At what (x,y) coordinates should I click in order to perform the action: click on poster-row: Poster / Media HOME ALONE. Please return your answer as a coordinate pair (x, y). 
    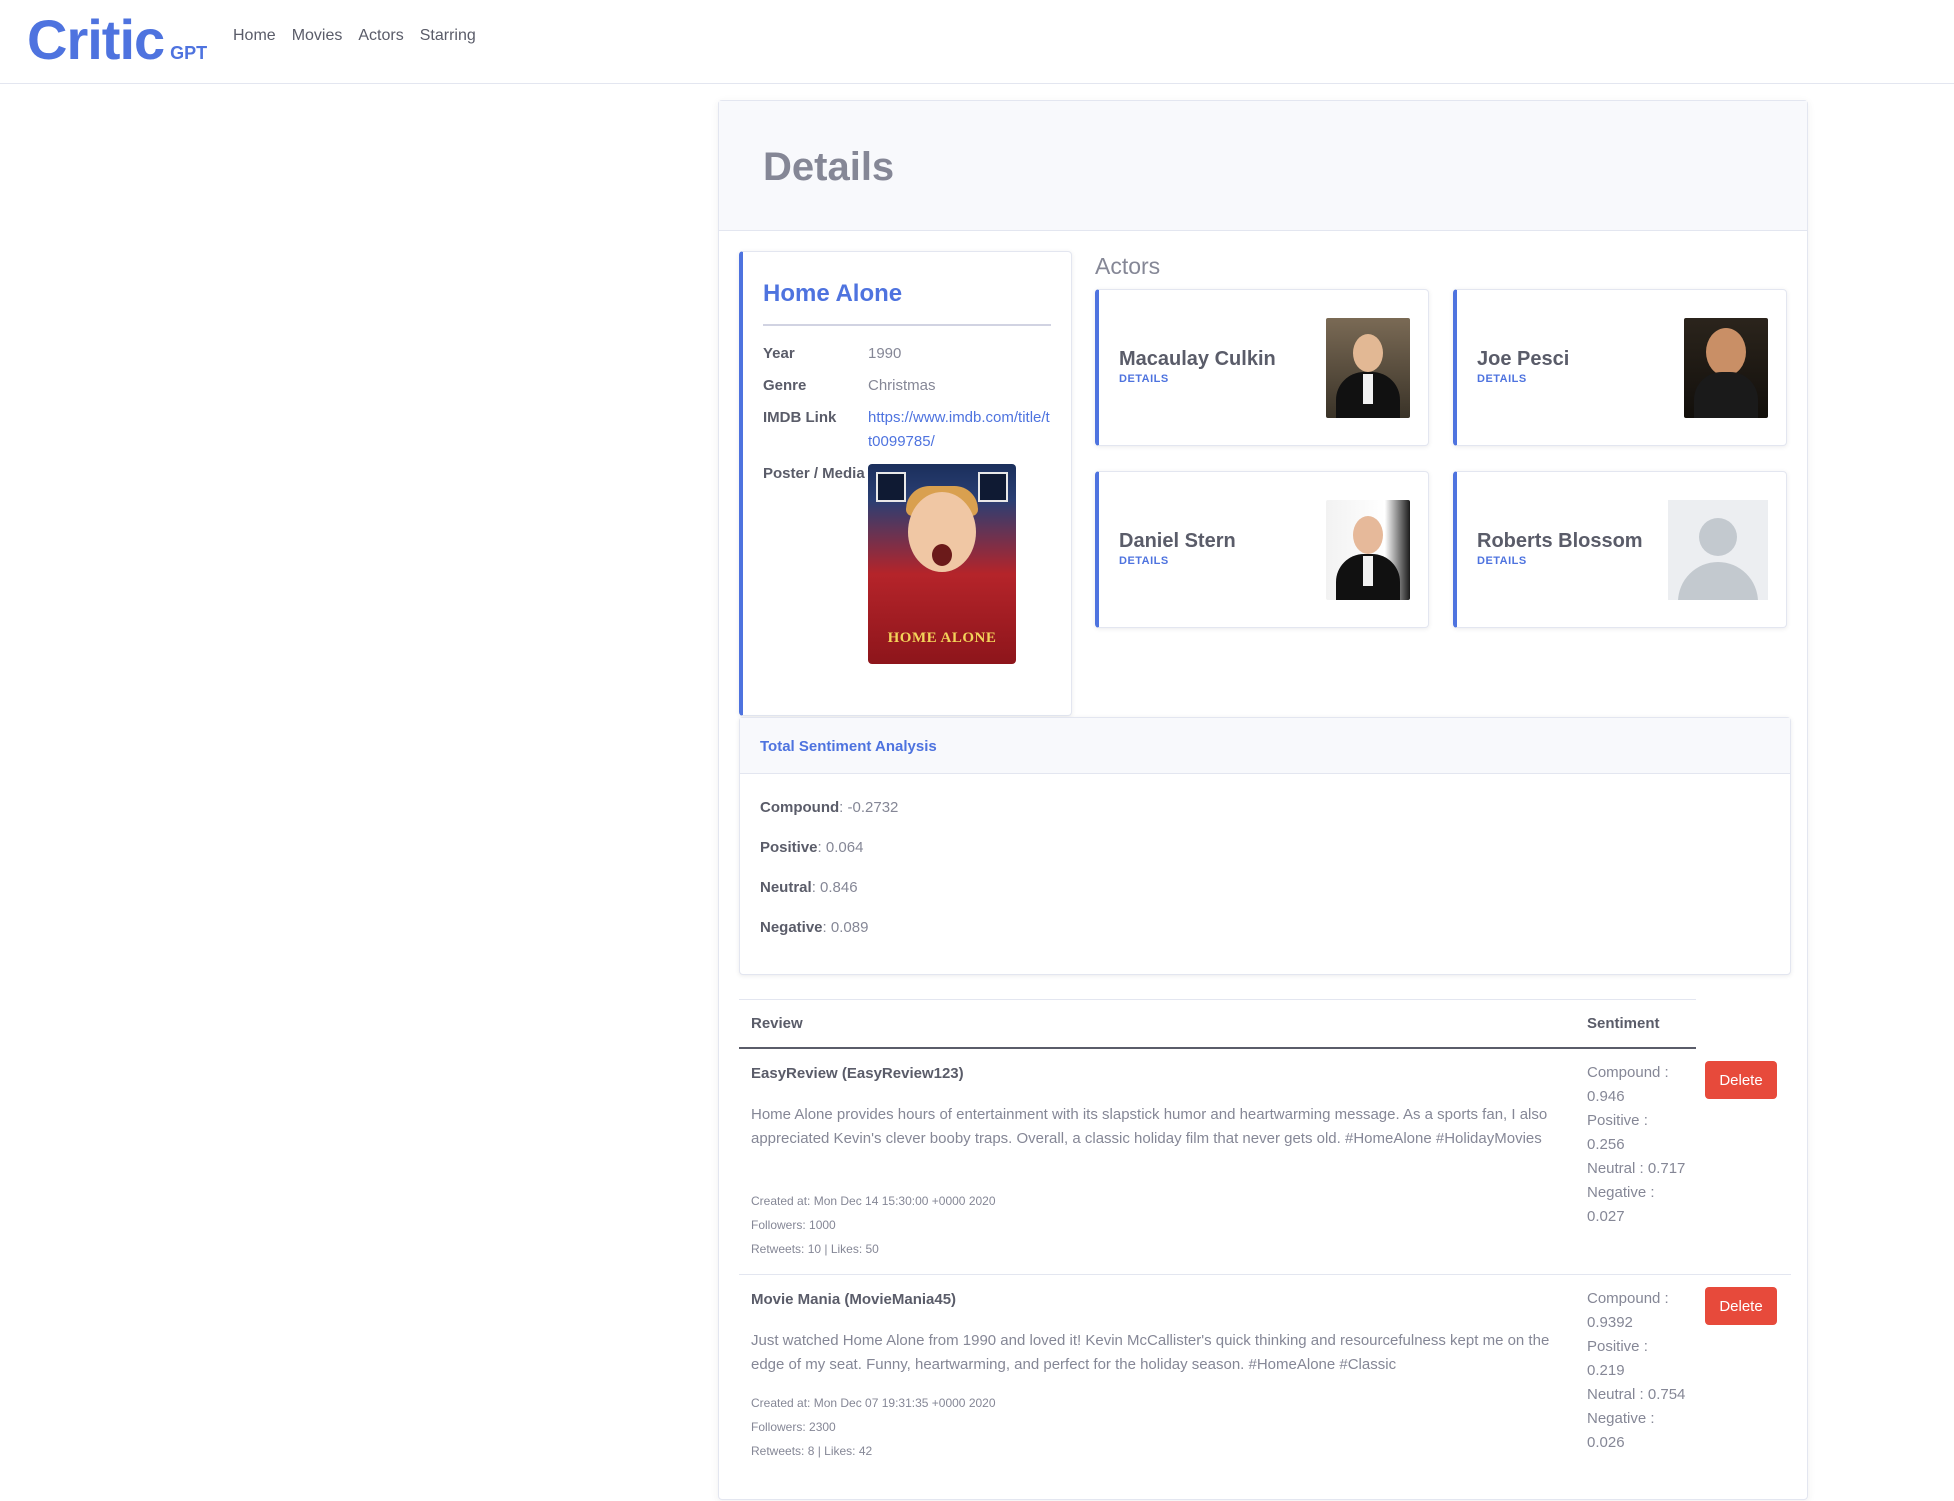
    Looking at the image, I should click on (907, 563).